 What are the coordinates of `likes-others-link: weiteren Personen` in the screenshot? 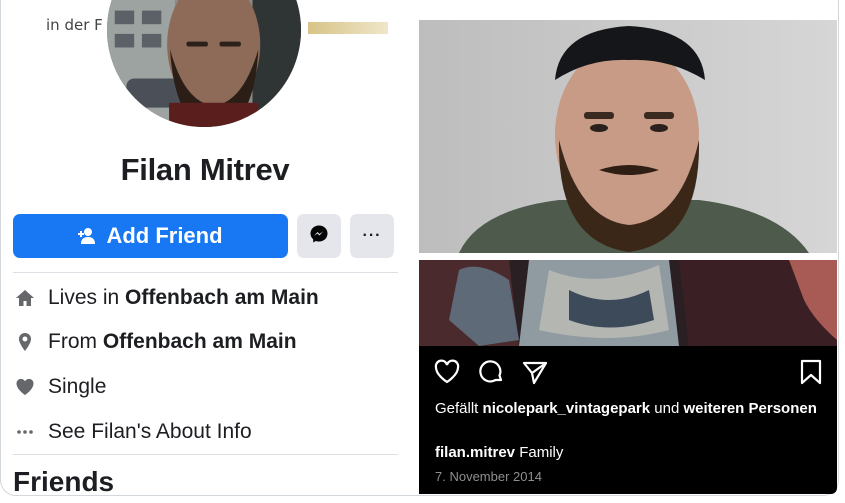 It's located at (749, 408).